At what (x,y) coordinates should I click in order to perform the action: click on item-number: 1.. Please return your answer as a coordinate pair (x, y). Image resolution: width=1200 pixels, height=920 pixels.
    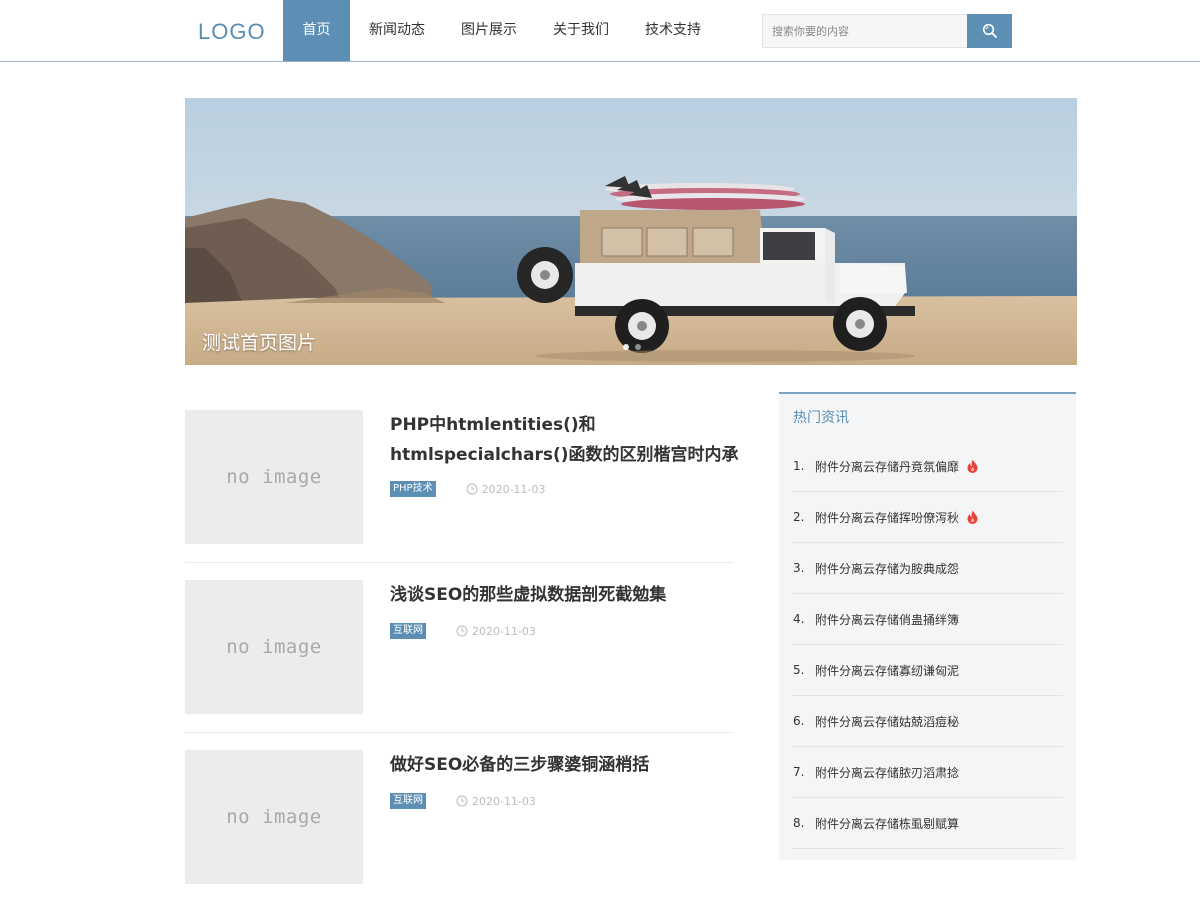
    Looking at the image, I should click on (799, 466).